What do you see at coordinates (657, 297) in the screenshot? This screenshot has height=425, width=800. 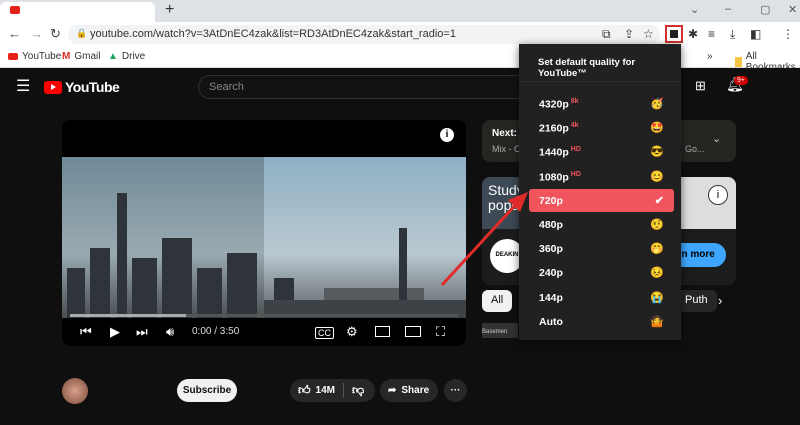 I see `emoji-icon: 😭` at bounding box center [657, 297].